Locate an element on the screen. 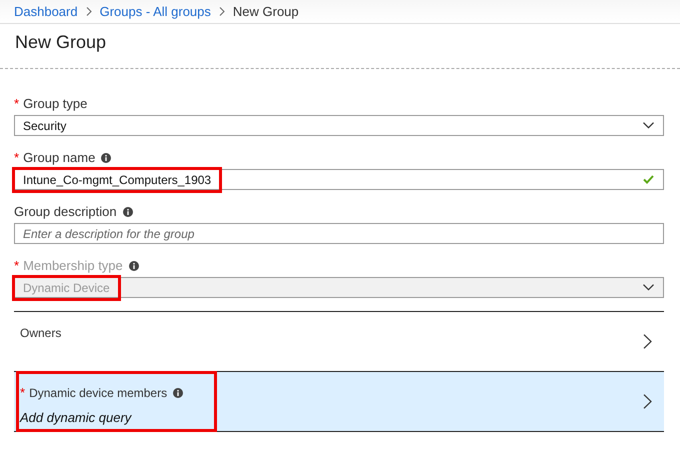  input-field: Intune_Co-mgmt_Computers_1903 is located at coordinates (339, 179).